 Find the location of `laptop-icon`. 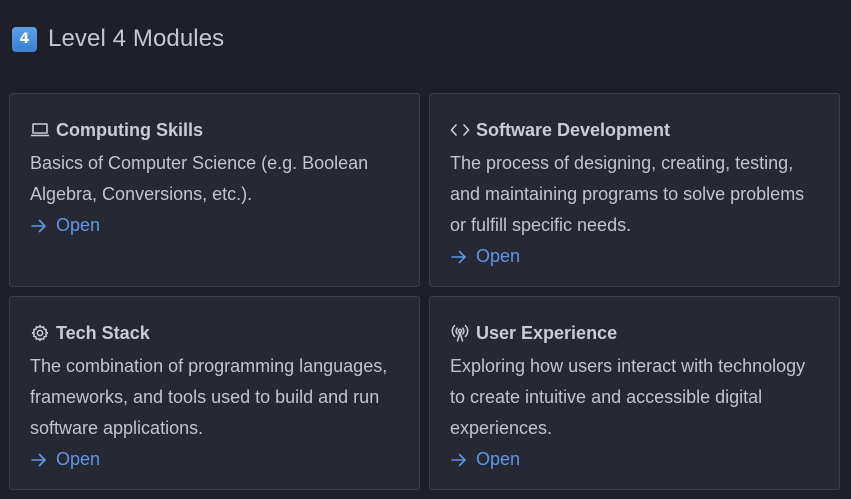

laptop-icon is located at coordinates (40, 130).